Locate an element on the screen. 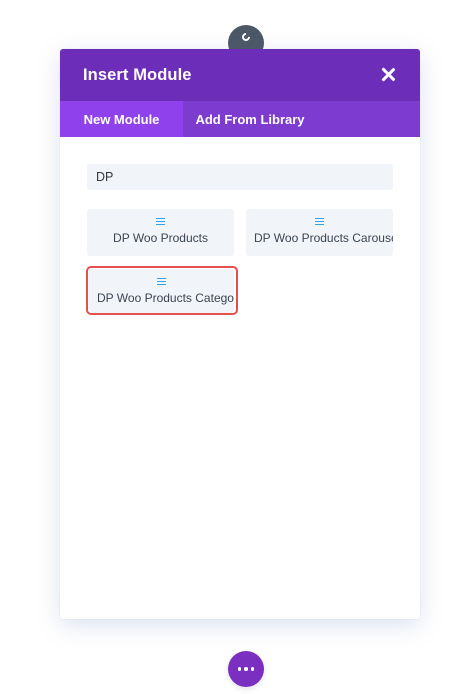 The image size is (476, 694). tab-new-module: New Module is located at coordinates (121, 119).